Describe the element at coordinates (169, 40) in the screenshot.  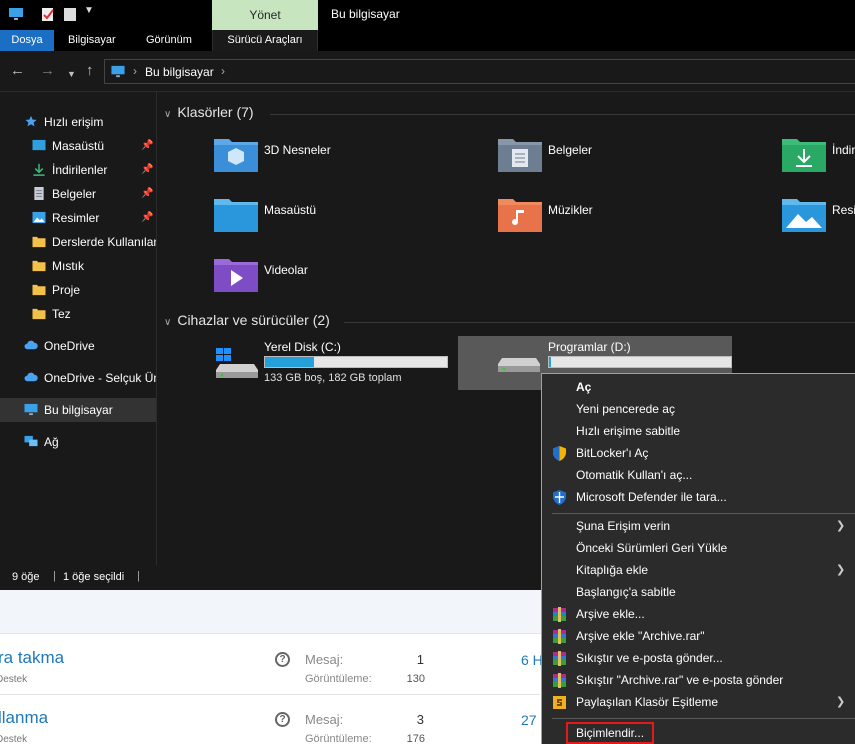
I see `tab-gorunum: Görünüm` at that location.